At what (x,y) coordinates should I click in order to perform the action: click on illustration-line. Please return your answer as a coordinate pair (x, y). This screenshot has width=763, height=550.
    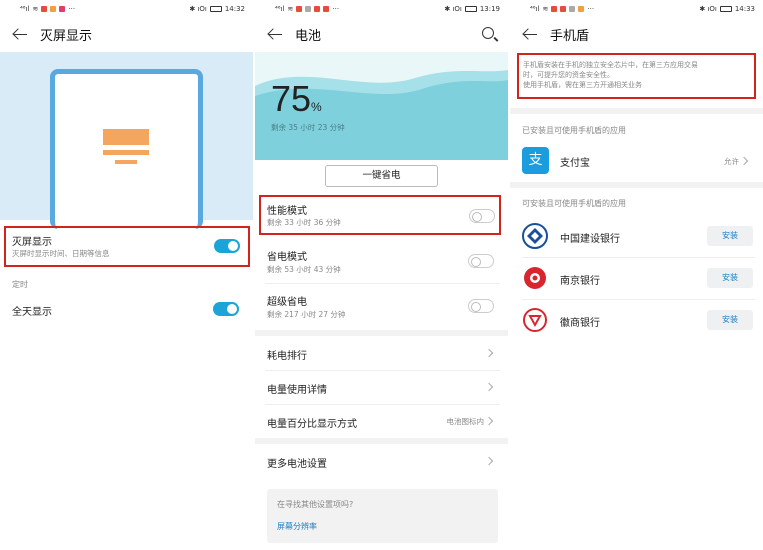
    Looking at the image, I should click on (126, 152).